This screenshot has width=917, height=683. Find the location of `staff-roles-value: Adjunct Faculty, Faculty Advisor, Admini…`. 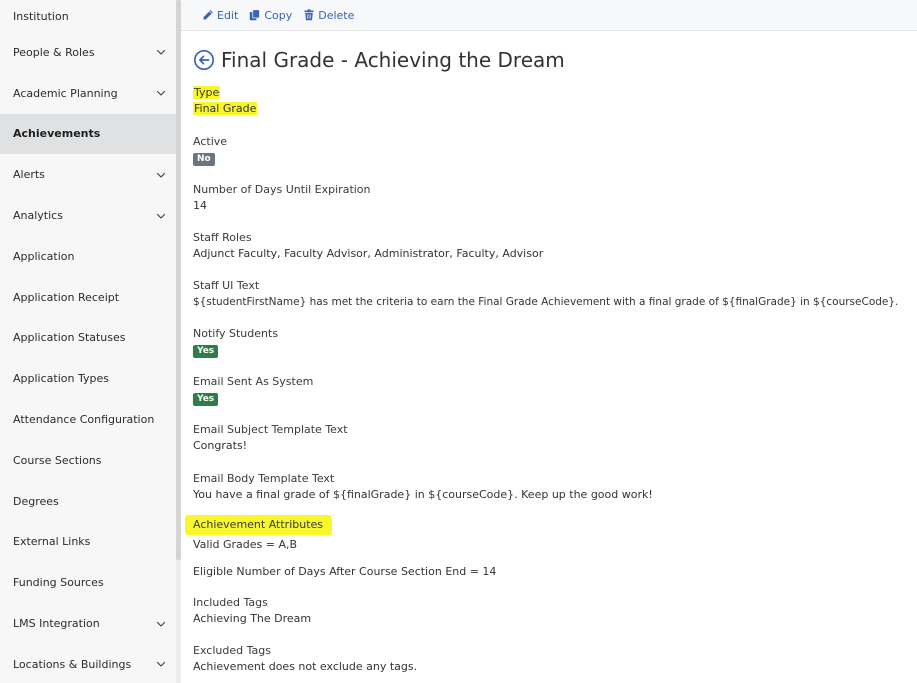

staff-roles-value: Adjunct Faculty, Faculty Advisor, Admini… is located at coordinates (368, 253).